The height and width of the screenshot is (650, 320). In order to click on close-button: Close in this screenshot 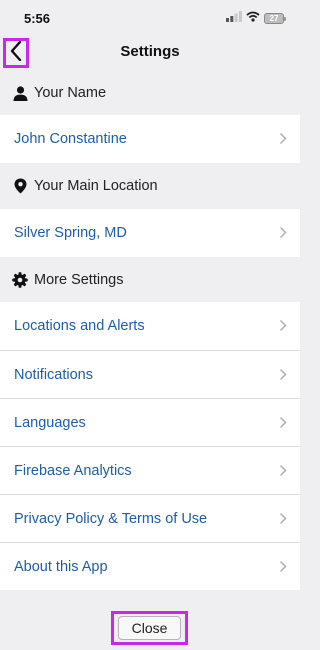, I will do `click(149, 628)`.